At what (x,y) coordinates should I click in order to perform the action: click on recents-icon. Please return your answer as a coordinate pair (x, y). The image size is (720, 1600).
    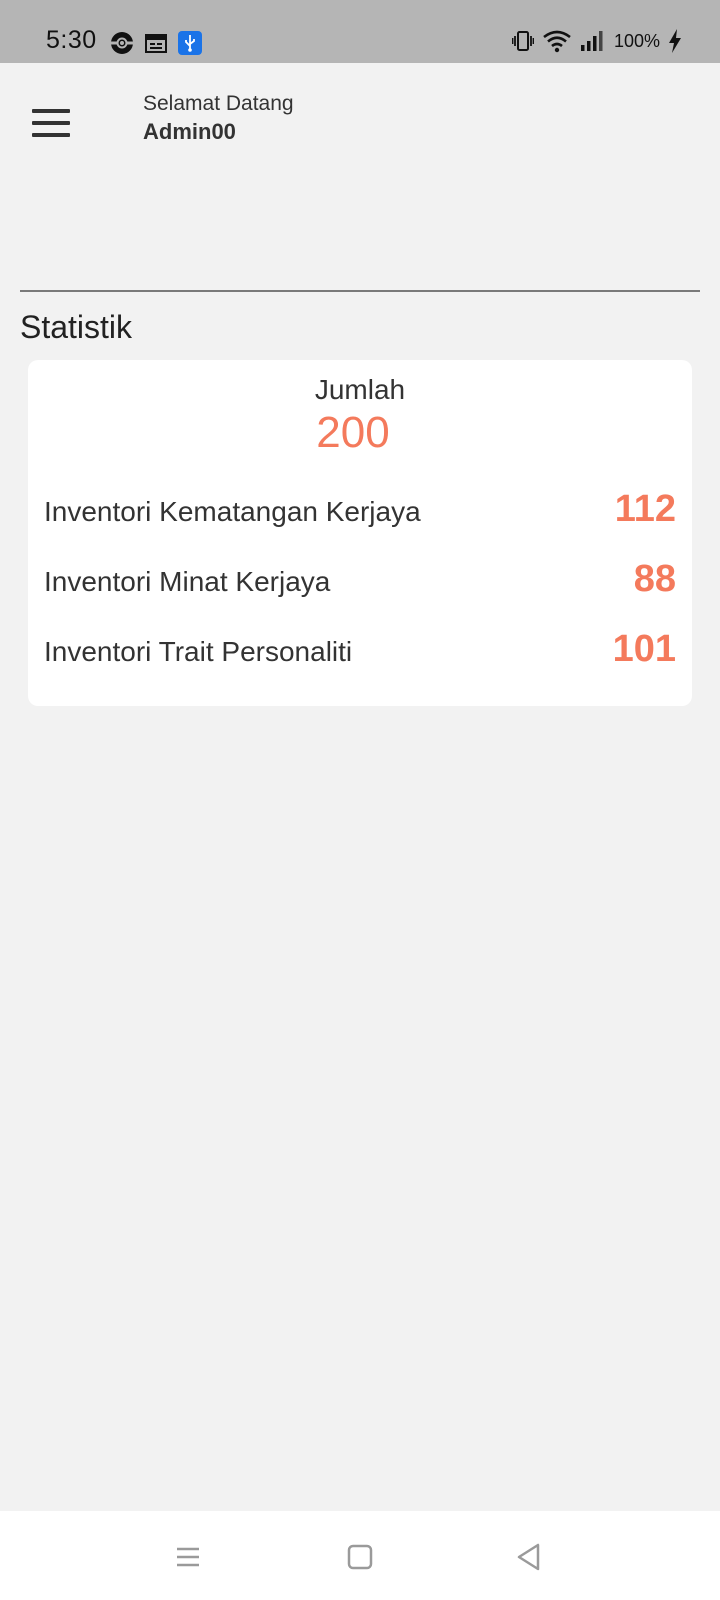
    Looking at the image, I should click on (188, 1557).